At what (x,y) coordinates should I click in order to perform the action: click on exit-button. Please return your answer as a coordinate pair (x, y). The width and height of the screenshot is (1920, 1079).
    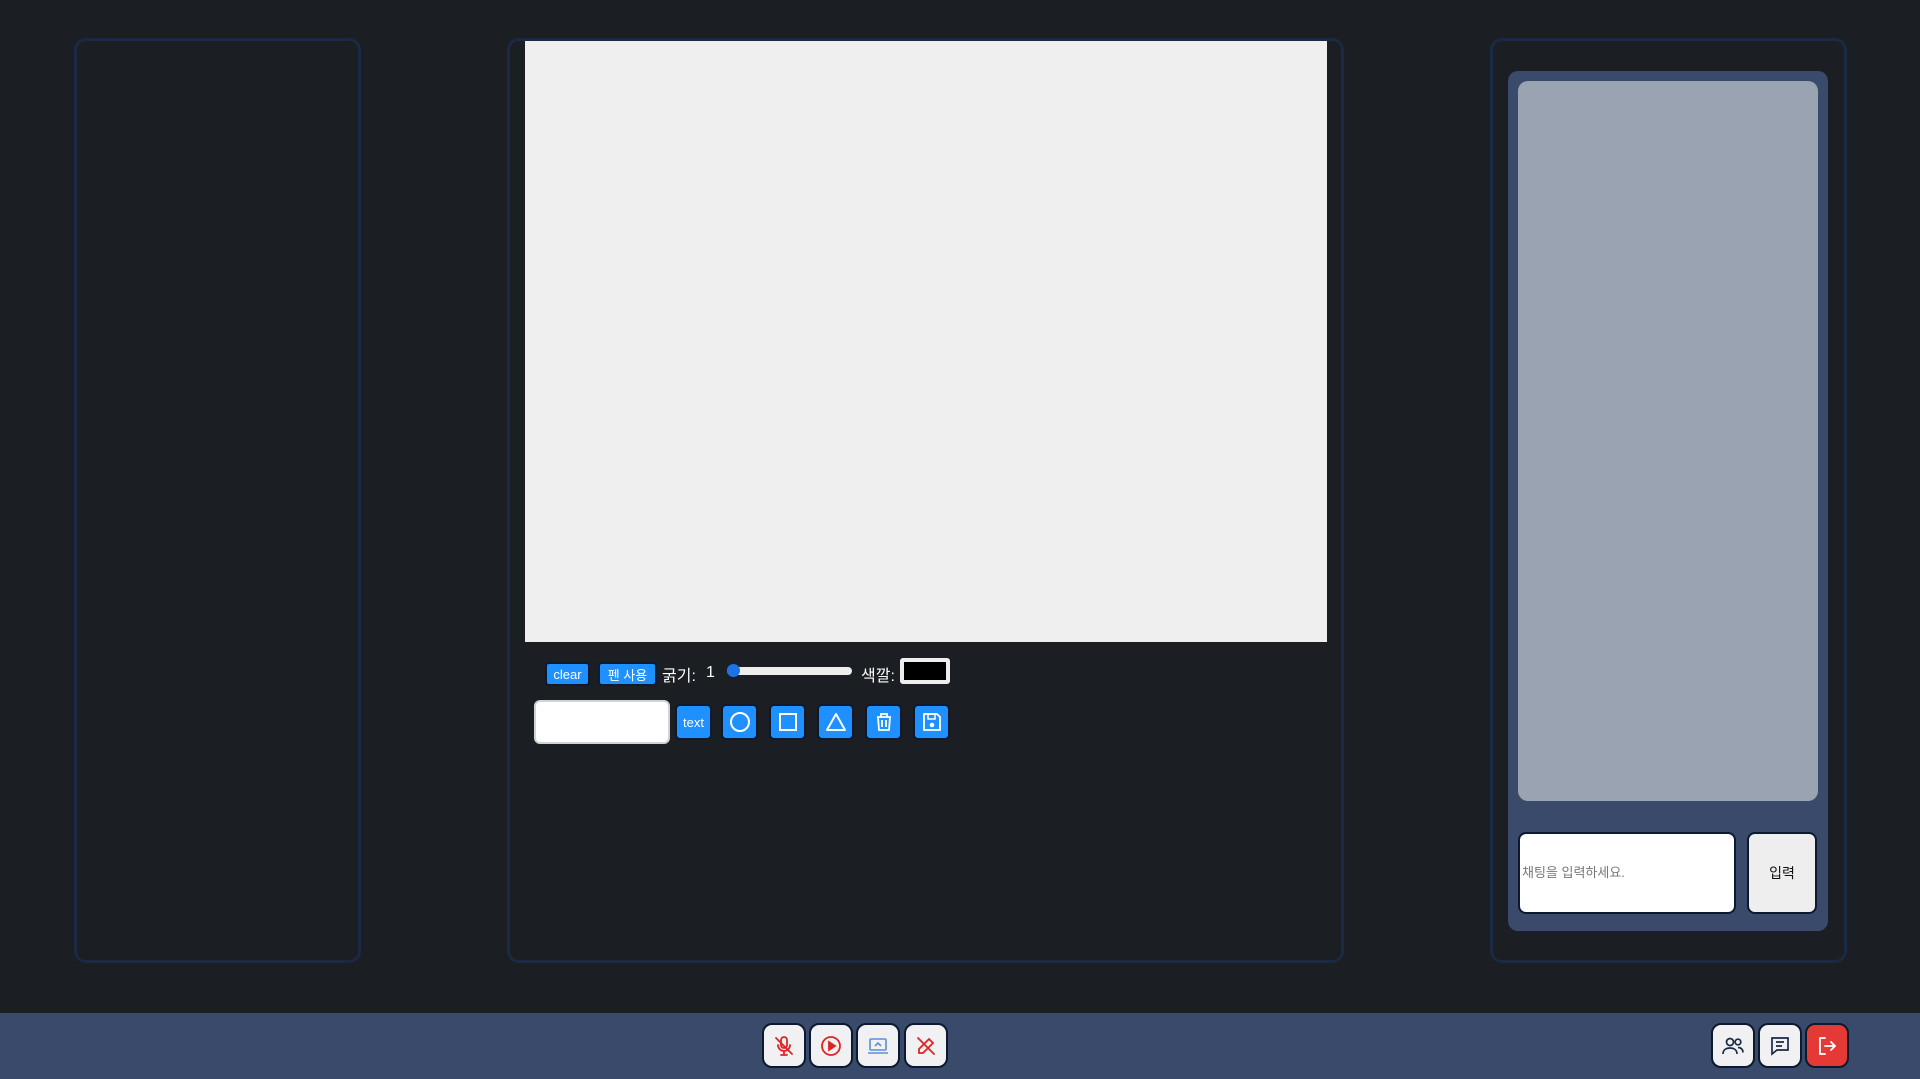
    Looking at the image, I should click on (1827, 1045).